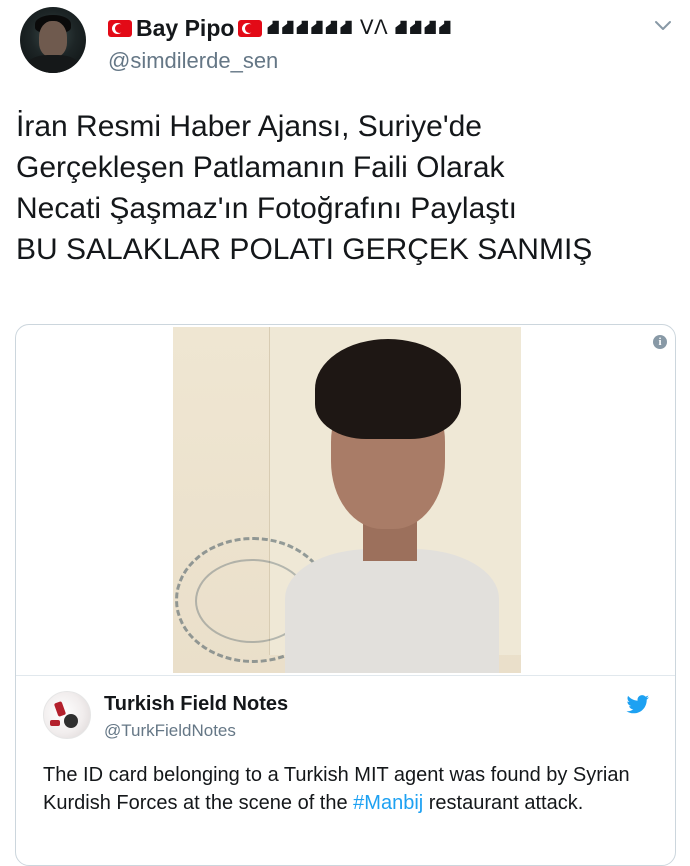 This screenshot has height=866, width=690. I want to click on quoted-avatar, so click(67, 715).